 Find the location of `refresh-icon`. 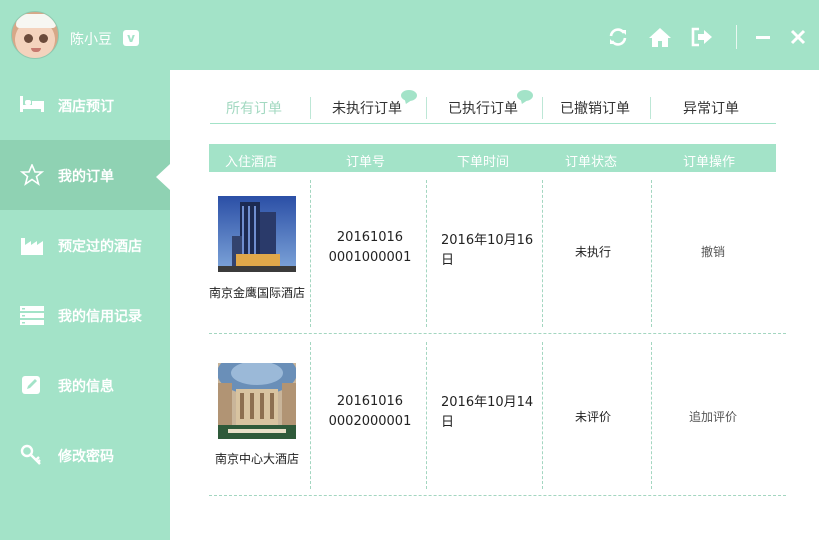

refresh-icon is located at coordinates (618, 37).